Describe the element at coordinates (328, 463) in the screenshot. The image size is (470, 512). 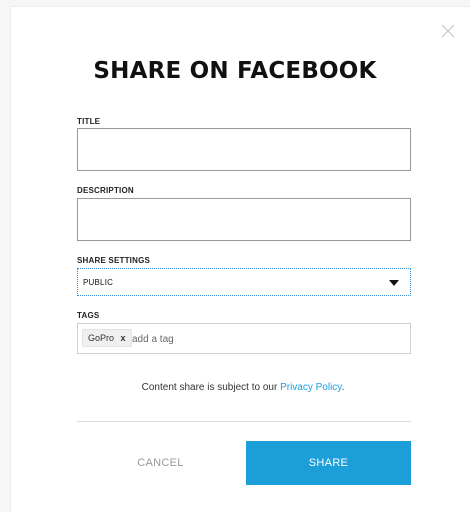
I see `share-button: SHARE` at that location.